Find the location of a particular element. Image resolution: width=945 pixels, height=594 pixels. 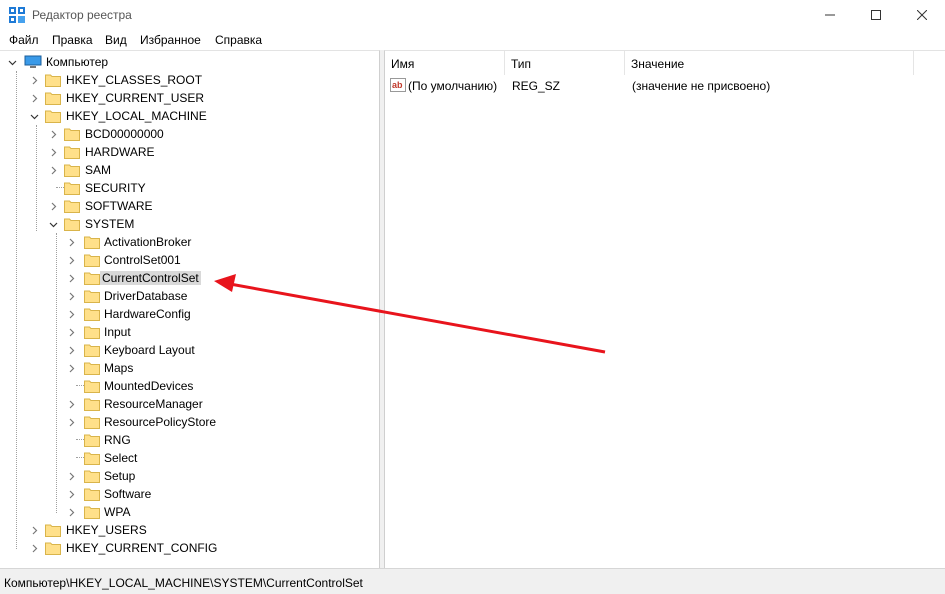

tree-node-hku: HKEY_USERS is located at coordinates (189, 530).